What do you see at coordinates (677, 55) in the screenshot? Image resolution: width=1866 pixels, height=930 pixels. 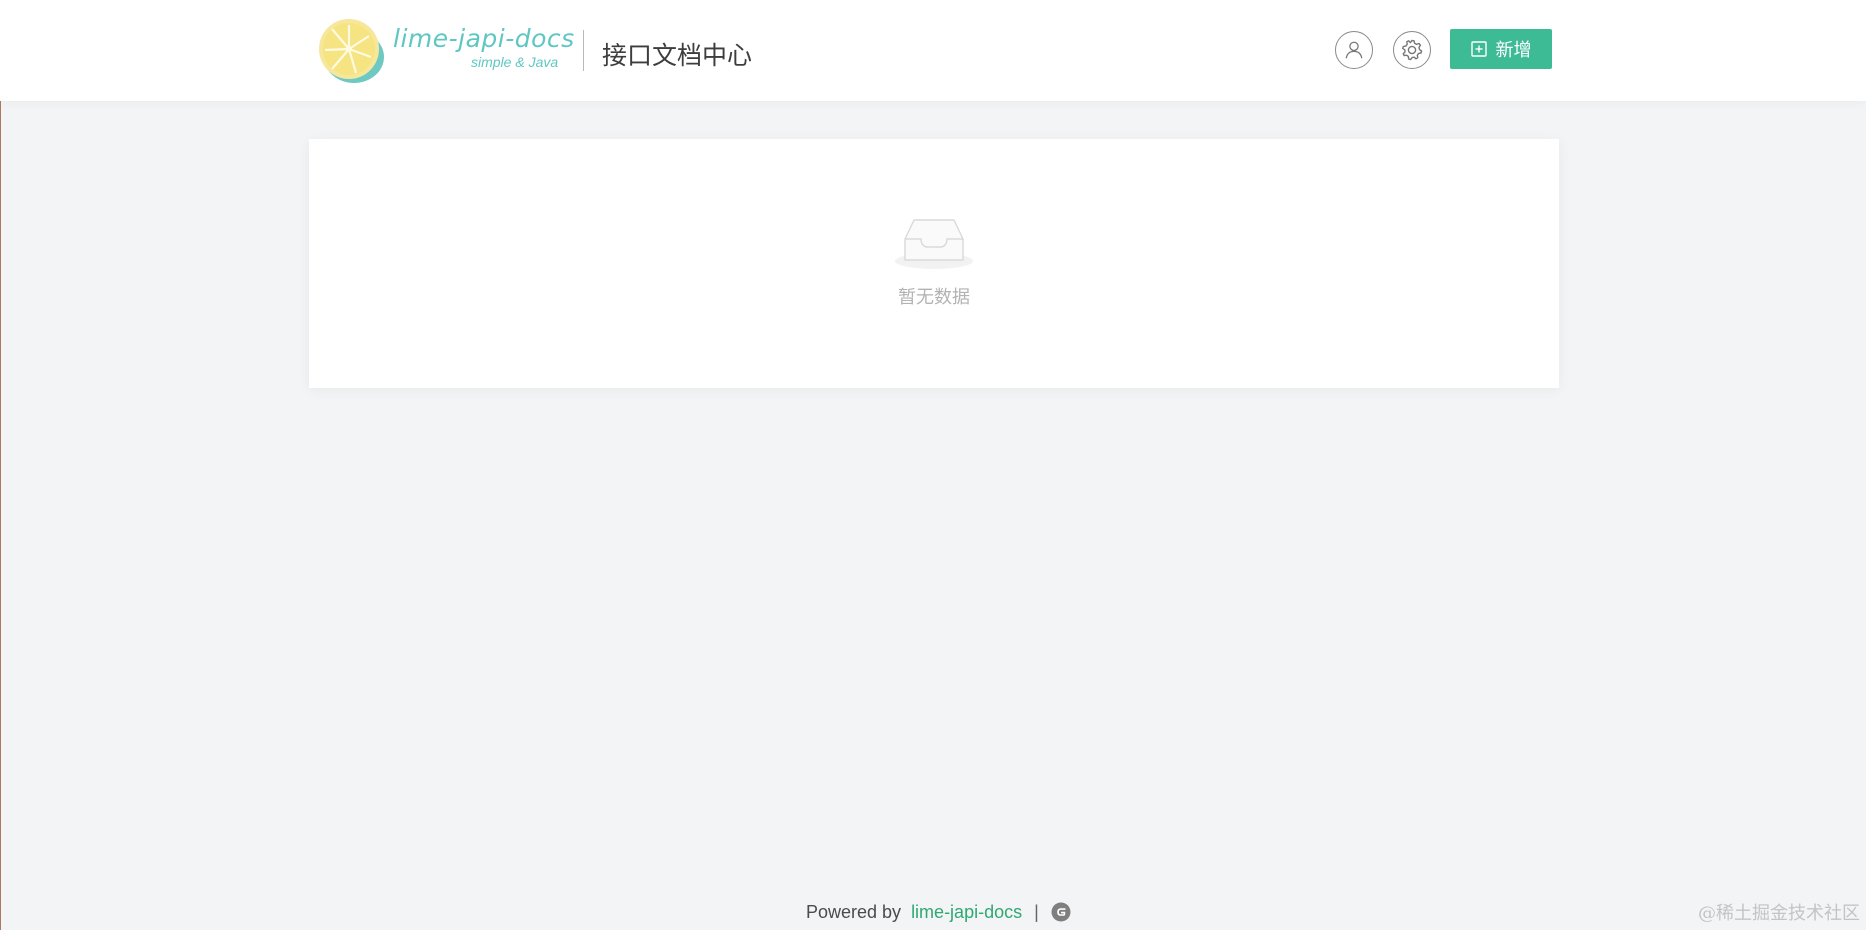 I see `page-title: 接口文档中心` at bounding box center [677, 55].